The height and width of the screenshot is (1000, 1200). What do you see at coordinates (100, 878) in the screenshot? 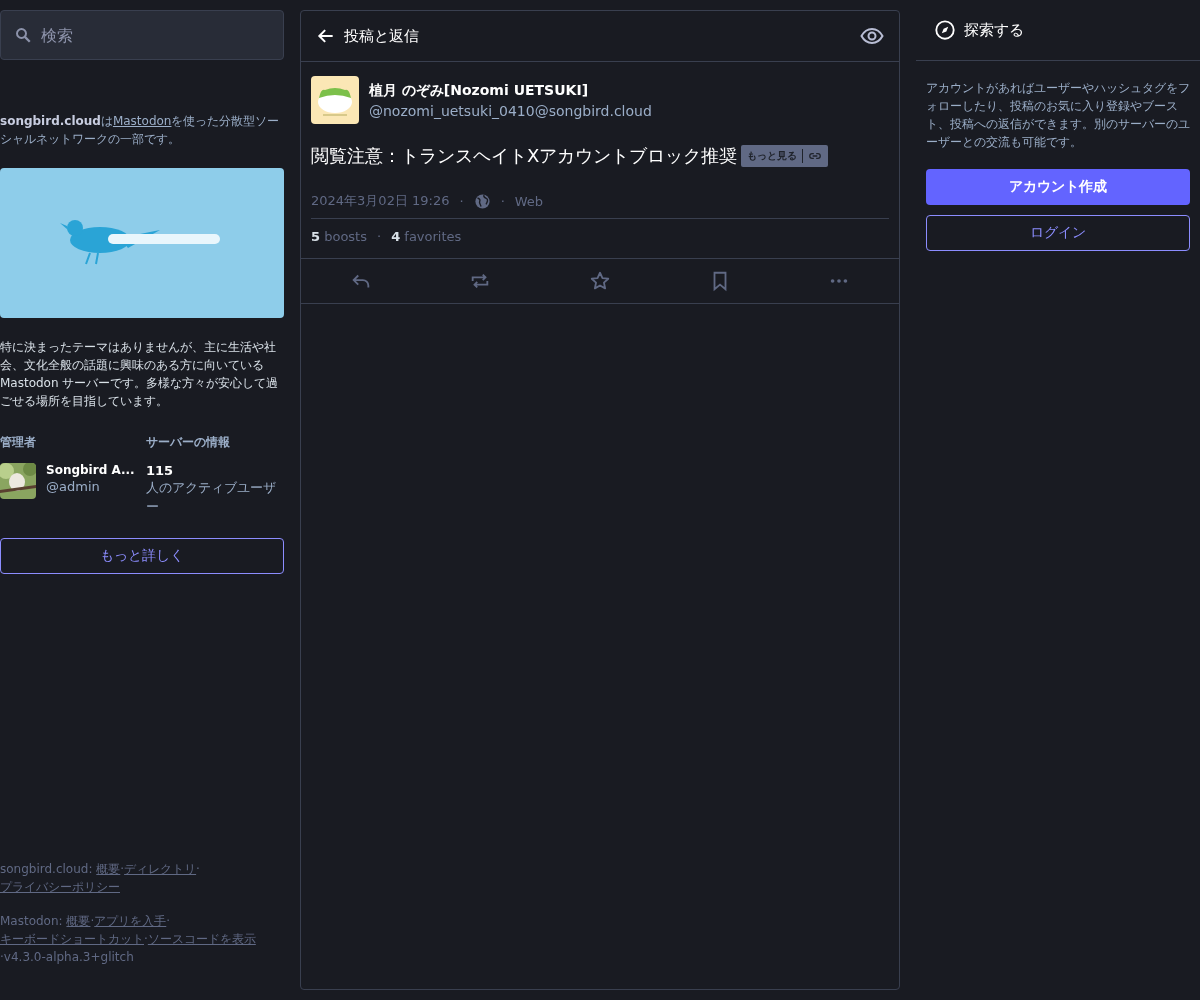
I see `footer-links: songbird.cloud: 概要·ディレクトリ· プライバシーポリシー` at bounding box center [100, 878].